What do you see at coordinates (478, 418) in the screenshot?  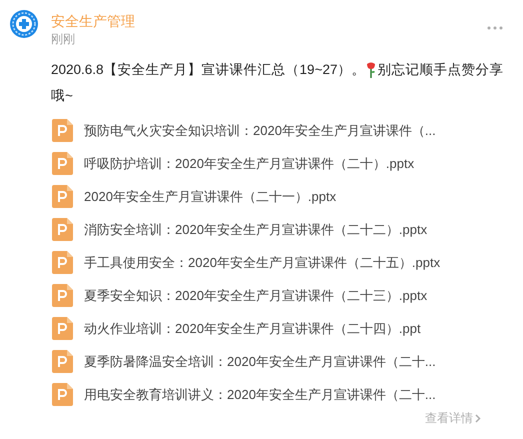 I see `chevron-right-icon` at bounding box center [478, 418].